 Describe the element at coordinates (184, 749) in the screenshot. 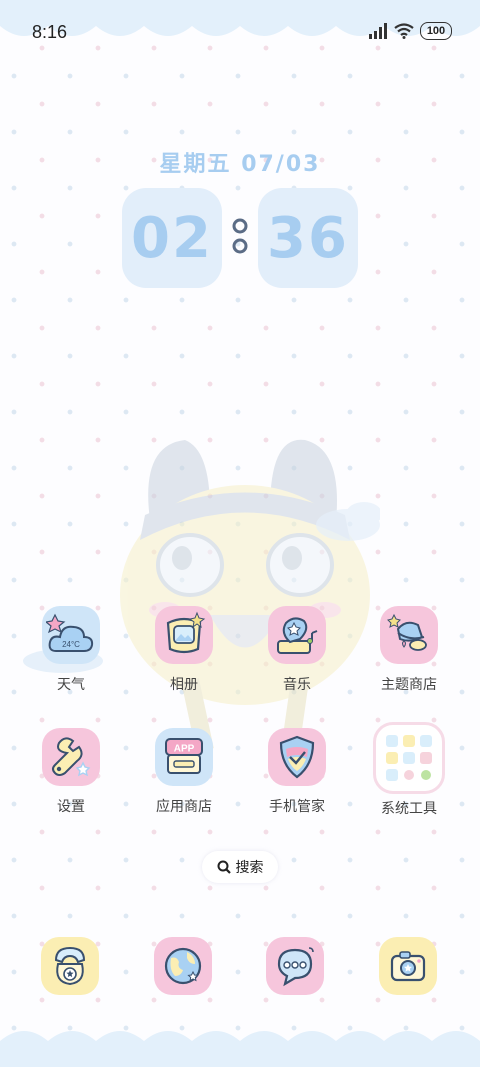

I see `app-store-badge: APP` at that location.